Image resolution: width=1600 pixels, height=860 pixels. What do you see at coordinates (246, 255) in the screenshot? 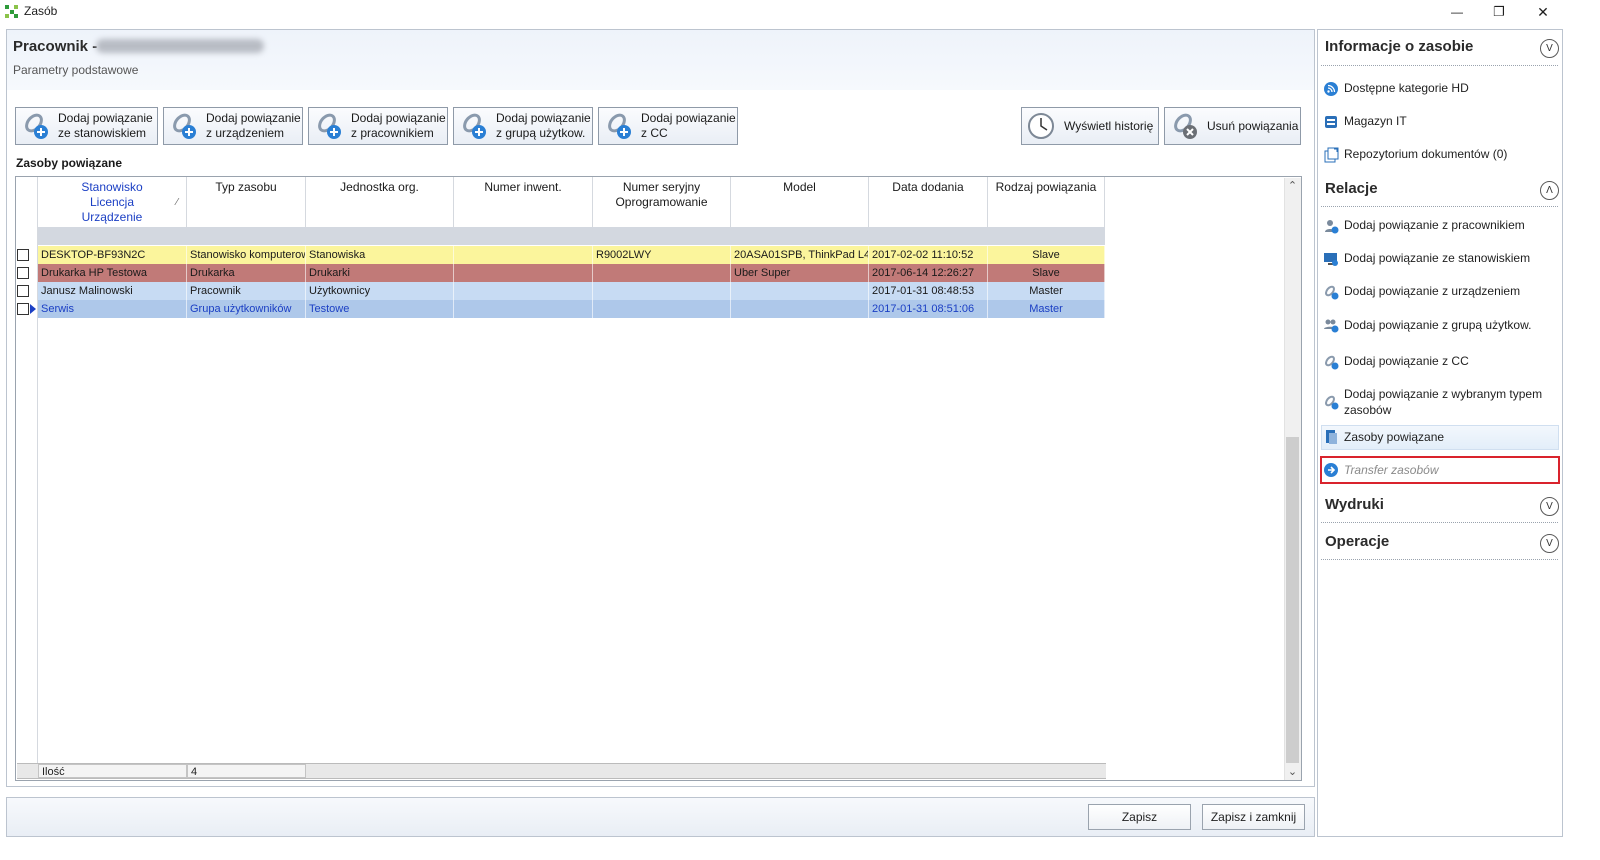
I see `table-cell-type: Stanowisko komputerowe` at bounding box center [246, 255].